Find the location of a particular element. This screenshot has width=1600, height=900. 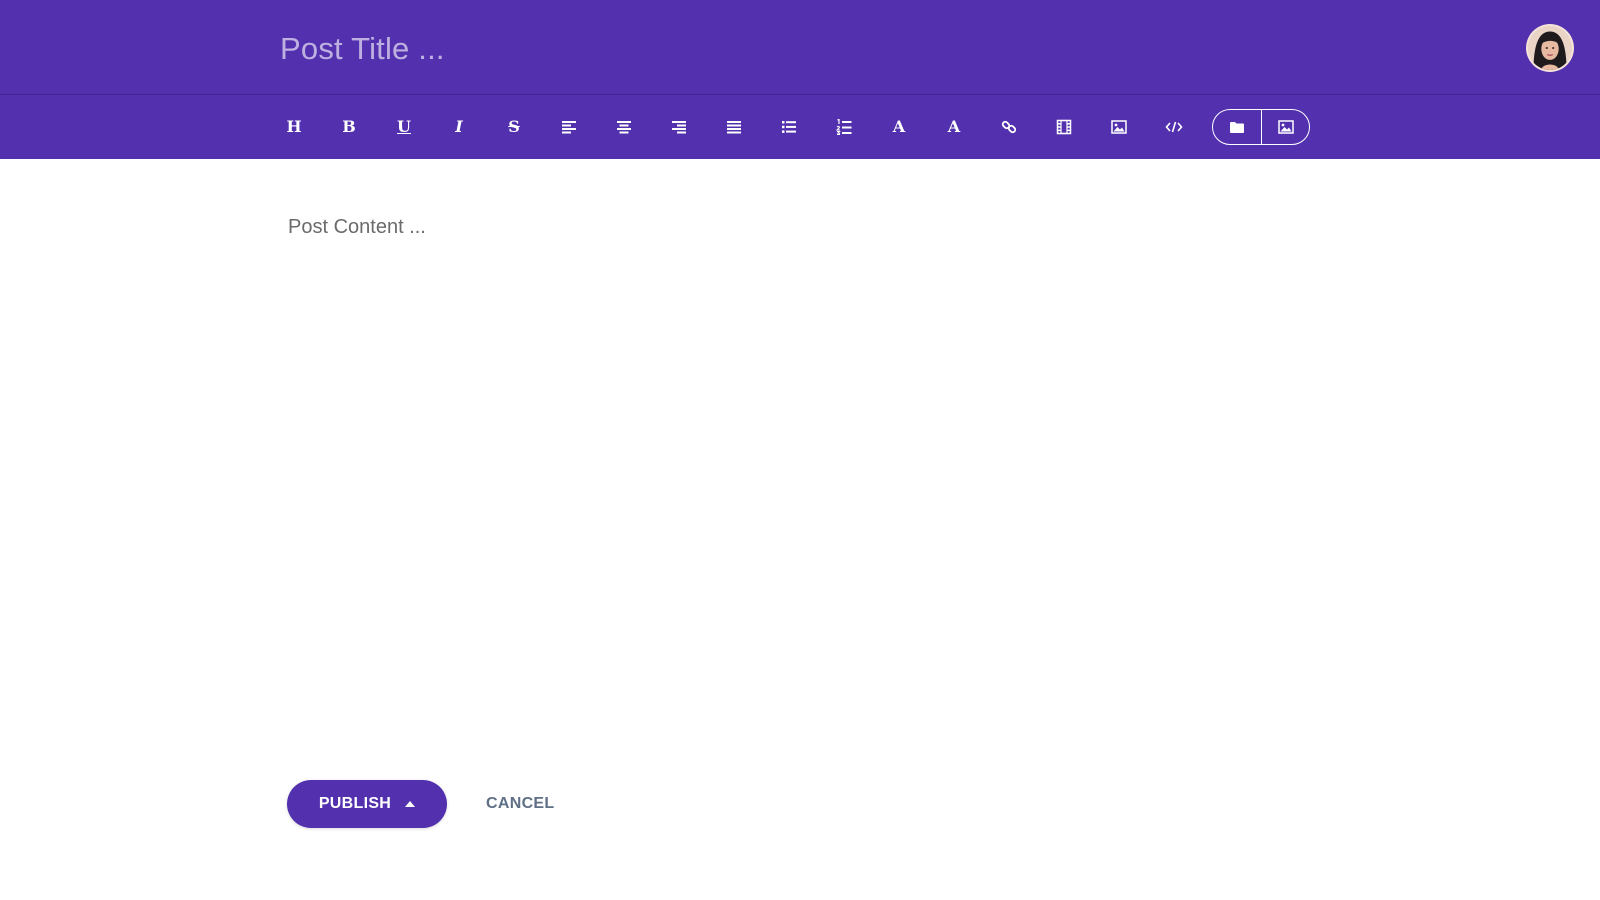

font-color-button: A is located at coordinates (899, 127).